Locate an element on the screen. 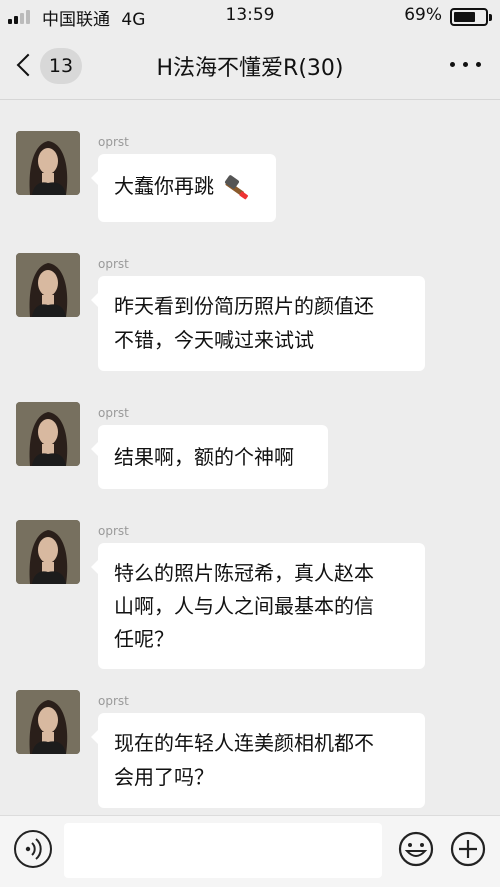 This screenshot has width=500, height=887. battery-icon is located at coordinates (471, 17).